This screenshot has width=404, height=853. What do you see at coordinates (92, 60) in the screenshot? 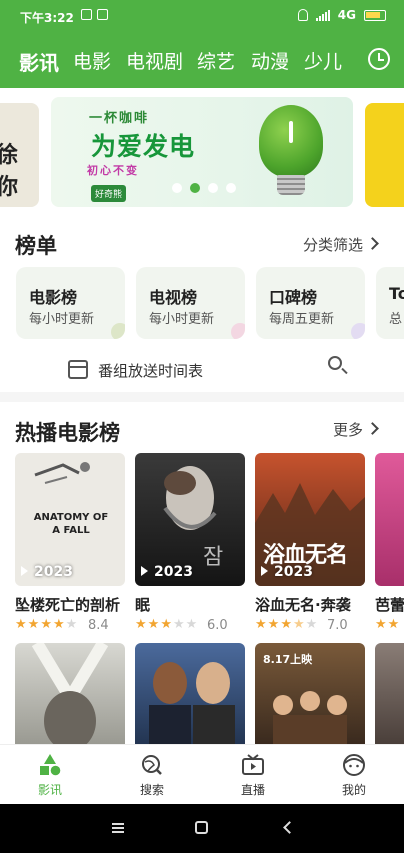
I see `tab-movies: 电影` at bounding box center [92, 60].